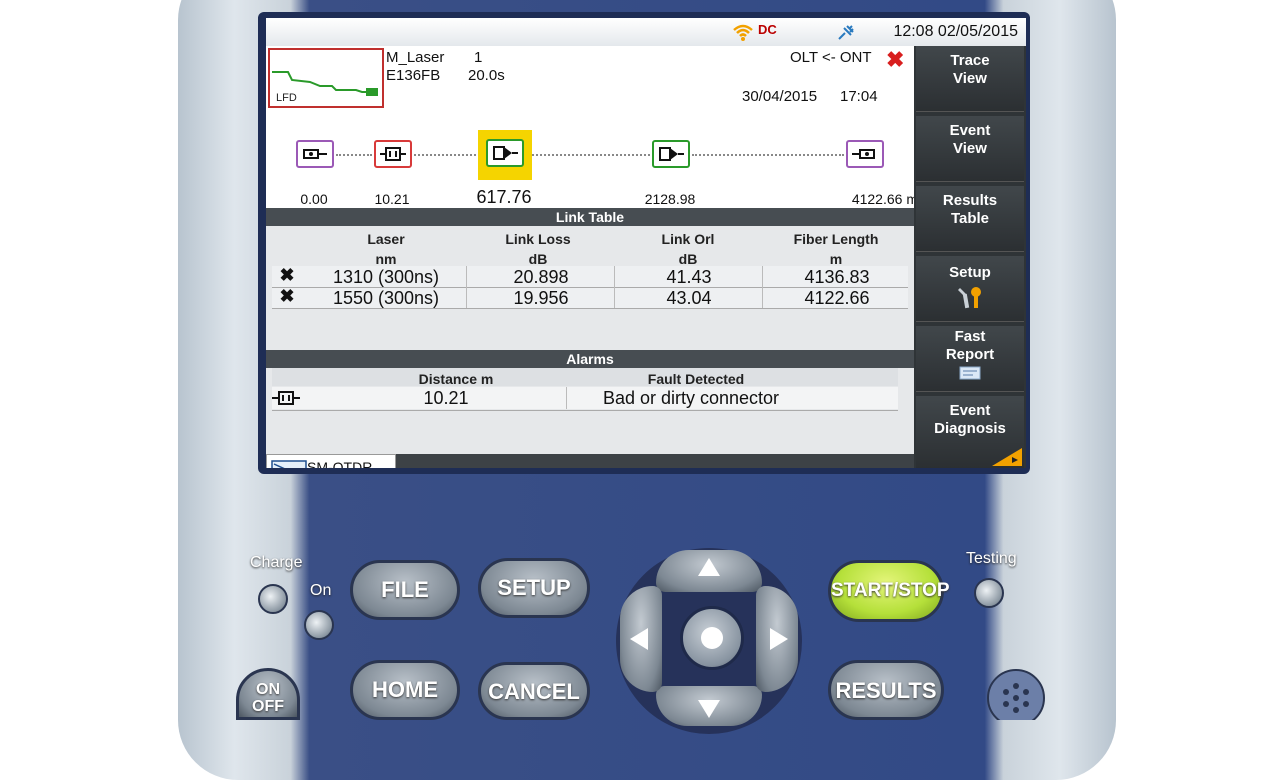 The width and height of the screenshot is (1280, 780). Describe the element at coordinates (541, 277) in the screenshot. I see `cell-link-loss: 20.898` at that location.